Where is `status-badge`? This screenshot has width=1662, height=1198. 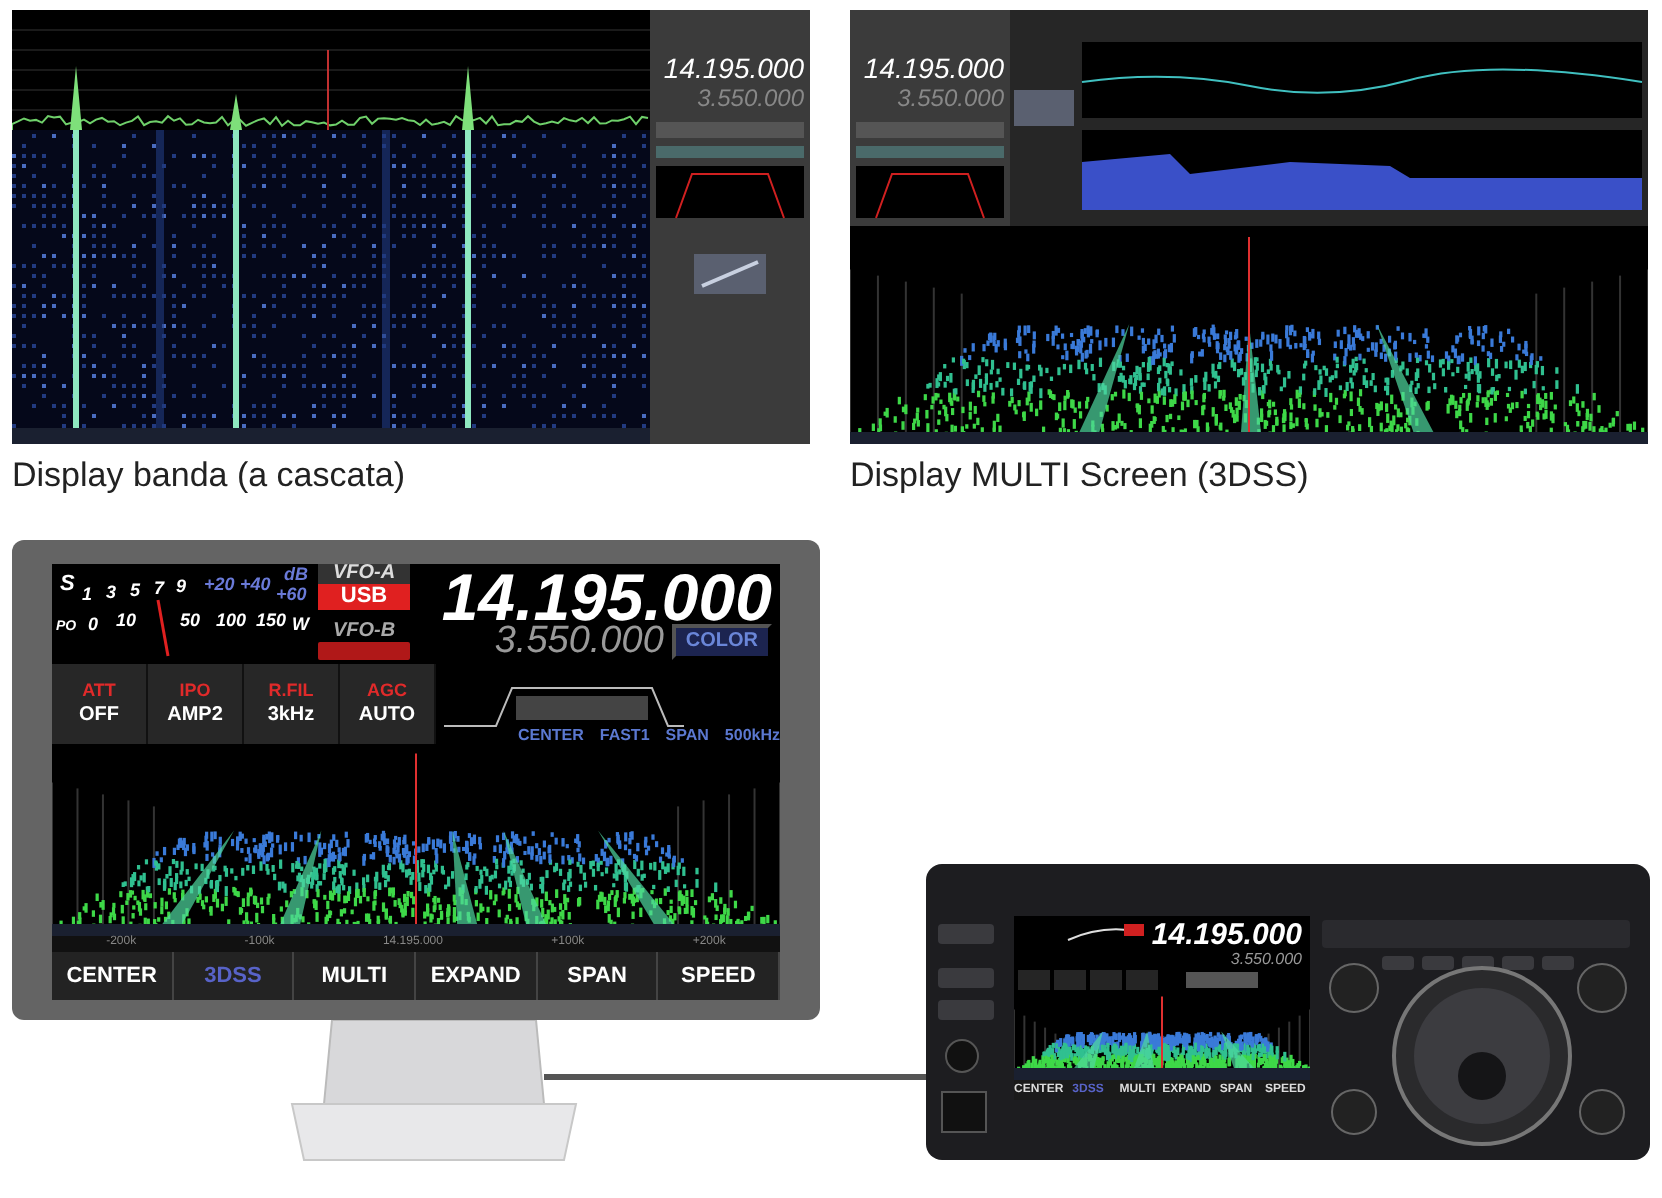 status-badge is located at coordinates (364, 651).